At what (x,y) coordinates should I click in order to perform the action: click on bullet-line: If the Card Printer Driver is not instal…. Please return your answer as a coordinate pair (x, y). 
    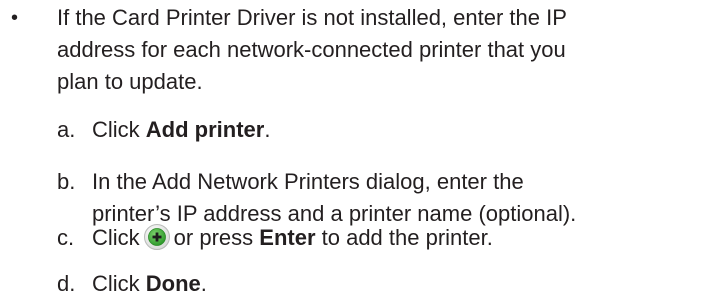
    Looking at the image, I should click on (312, 17).